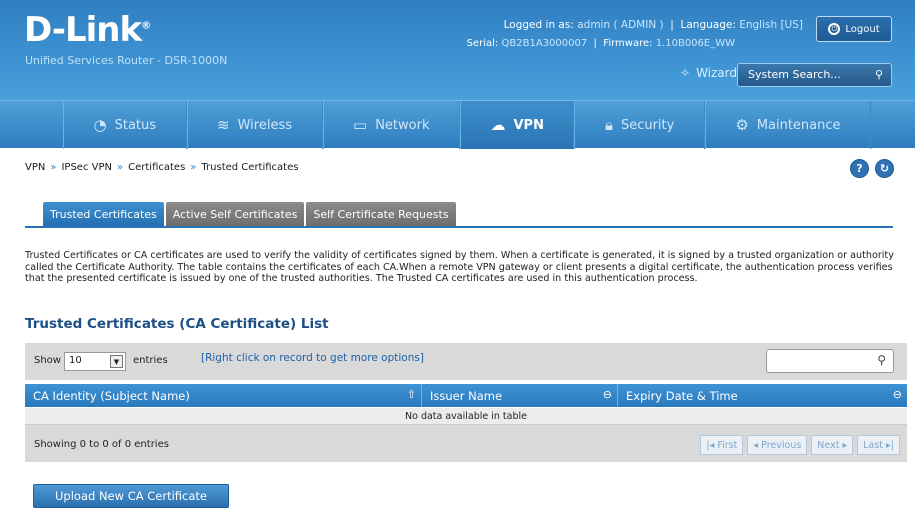 The image size is (915, 523). Describe the element at coordinates (845, 445) in the screenshot. I see `next-icon: ▸` at that location.